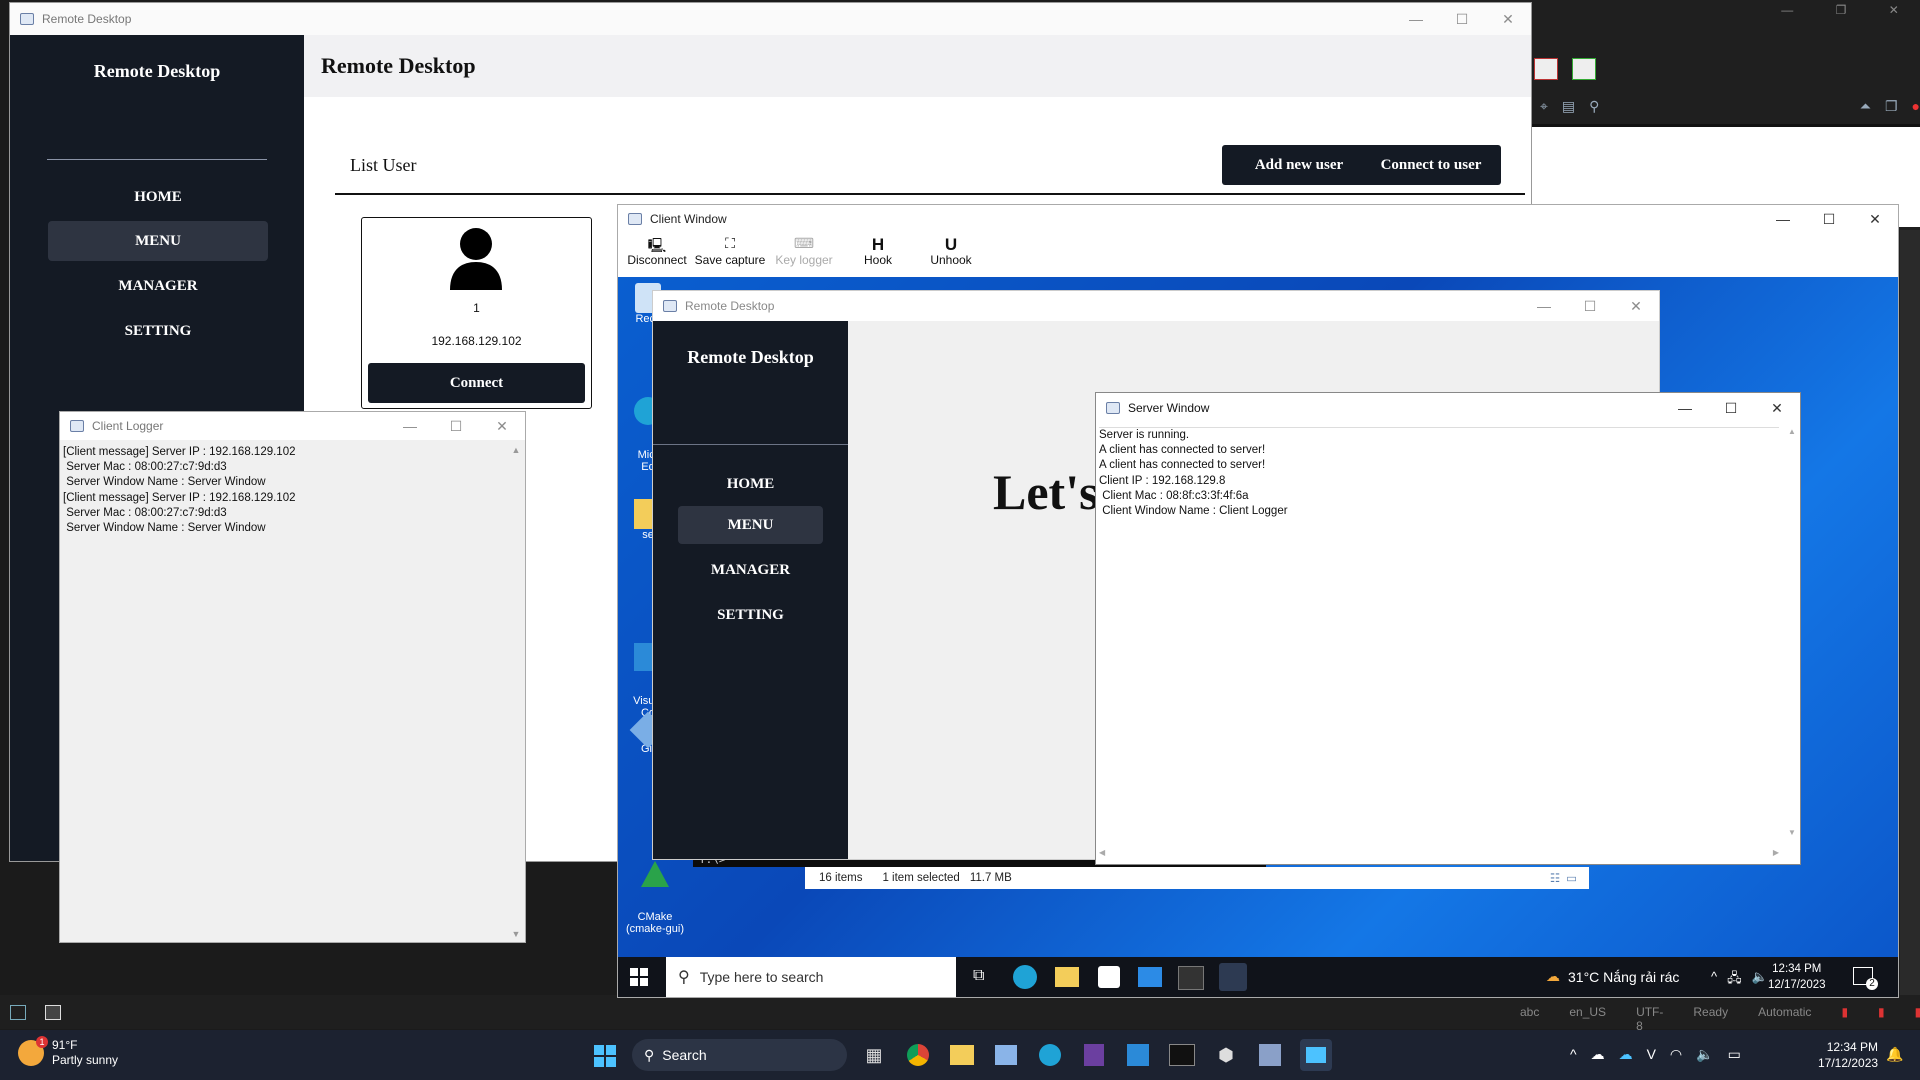  What do you see at coordinates (1848, 1055) in the screenshot?
I see `host-clock: 12:34 PM 17/12/2023` at bounding box center [1848, 1055].